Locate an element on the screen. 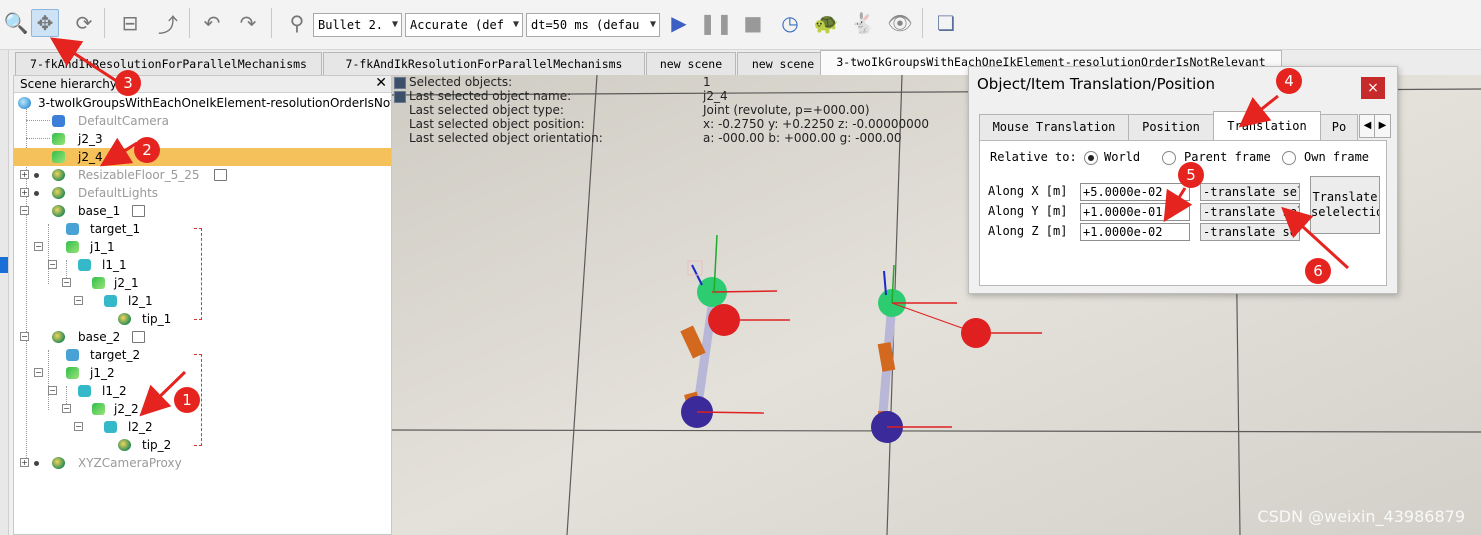 The image size is (1481, 535). tab-scene-1: 7-fkAndIkResolutionForParallelMechanisms is located at coordinates (168, 63).